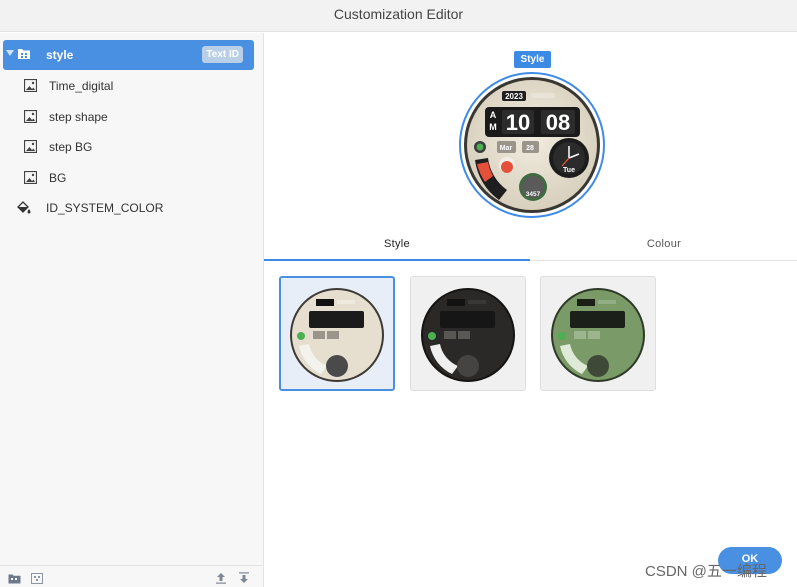 The image size is (797, 587). What do you see at coordinates (132, 147) in the screenshot?
I see `tree-item-step-bg: step BG` at bounding box center [132, 147].